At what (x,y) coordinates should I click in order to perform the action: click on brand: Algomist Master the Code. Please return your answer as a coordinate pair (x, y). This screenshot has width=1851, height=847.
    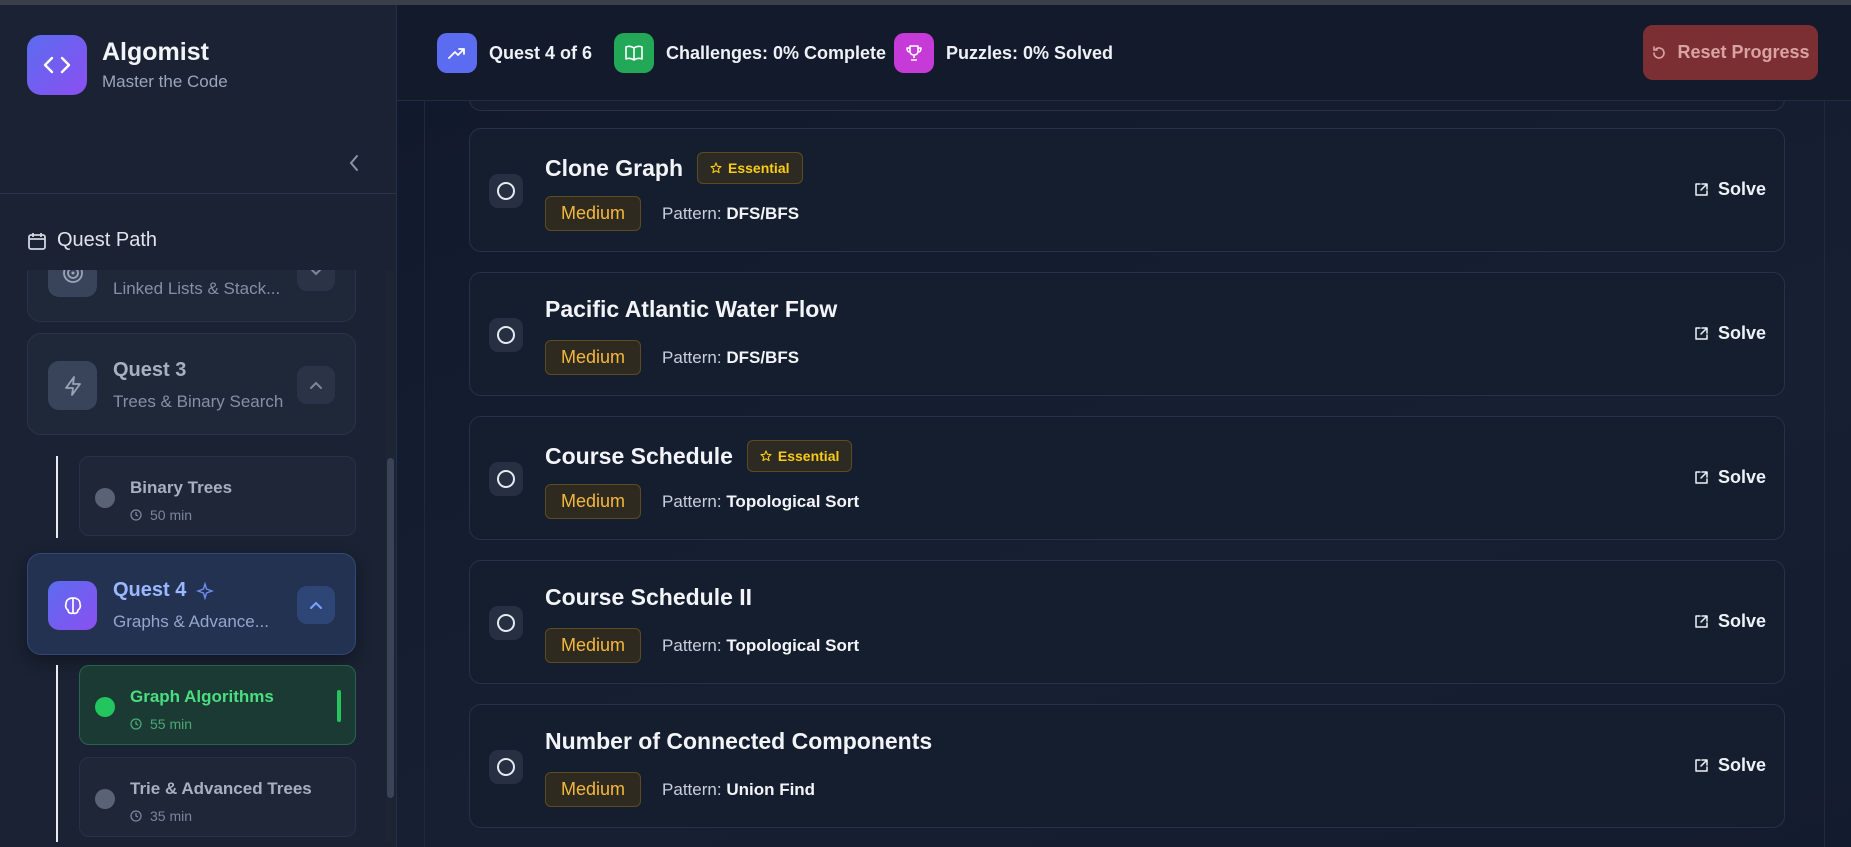
    Looking at the image, I should click on (127, 65).